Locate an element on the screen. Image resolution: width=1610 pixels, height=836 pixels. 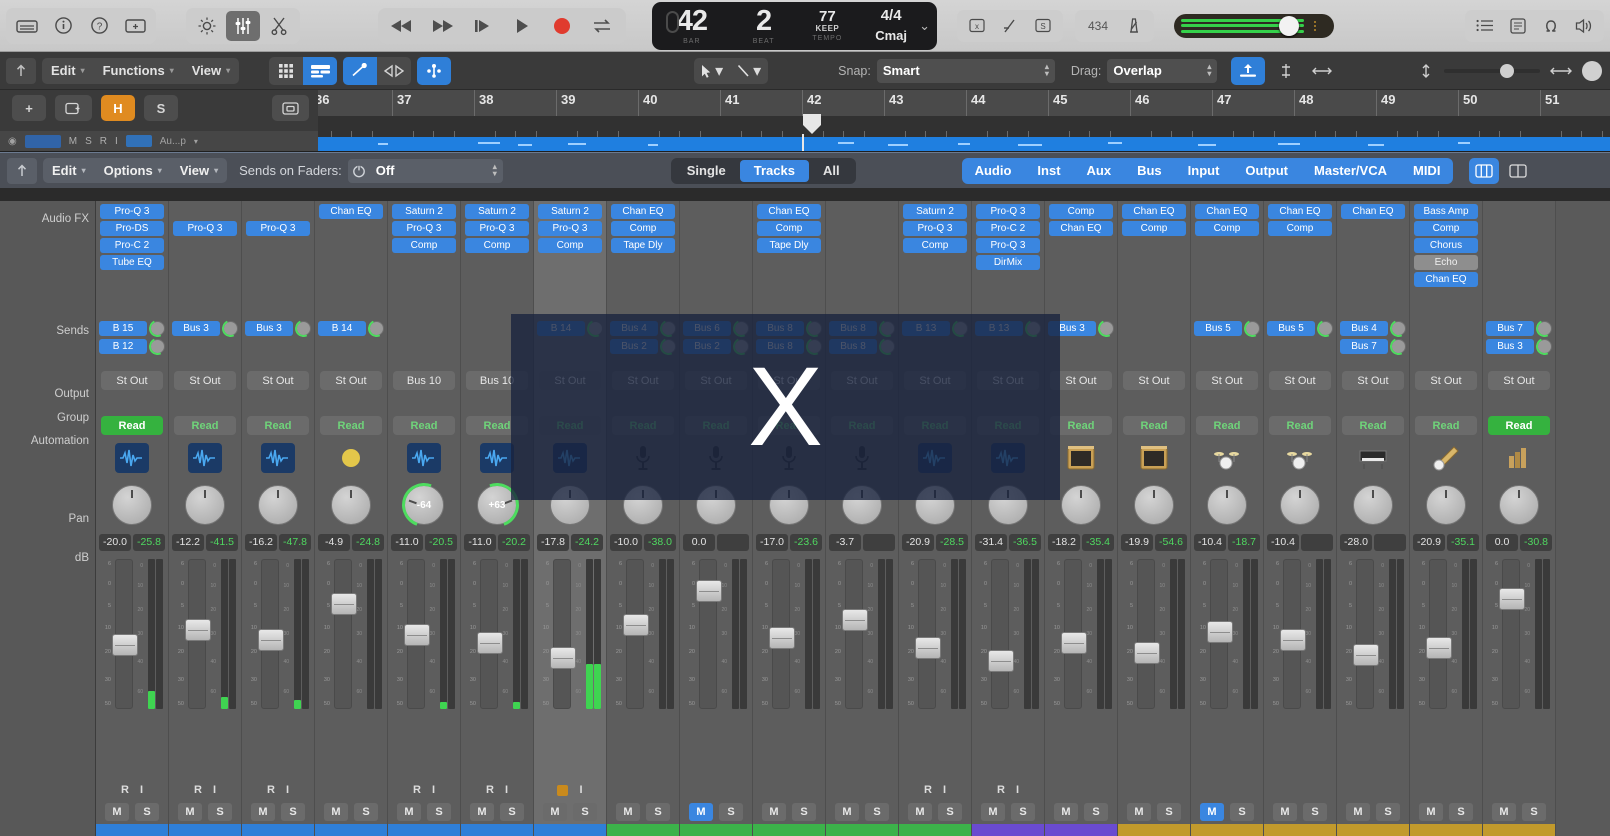
catch-playhead-button is located at coordinates (1248, 70).